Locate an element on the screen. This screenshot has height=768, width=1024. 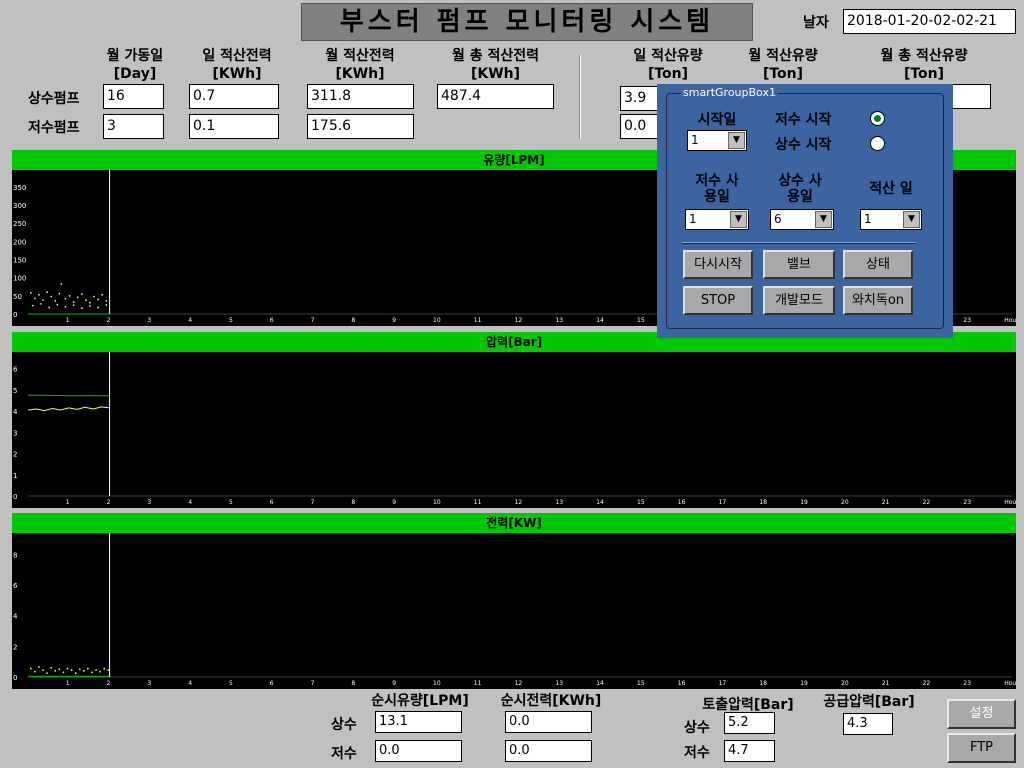
upper-total-power-field: 487.4 is located at coordinates (495, 96).